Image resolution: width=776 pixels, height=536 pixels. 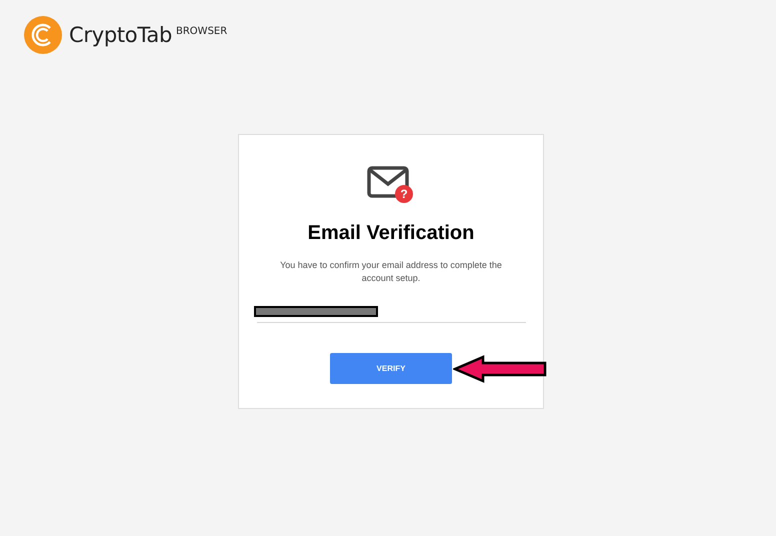 What do you see at coordinates (500, 369) in the screenshot?
I see `arrow-icon` at bounding box center [500, 369].